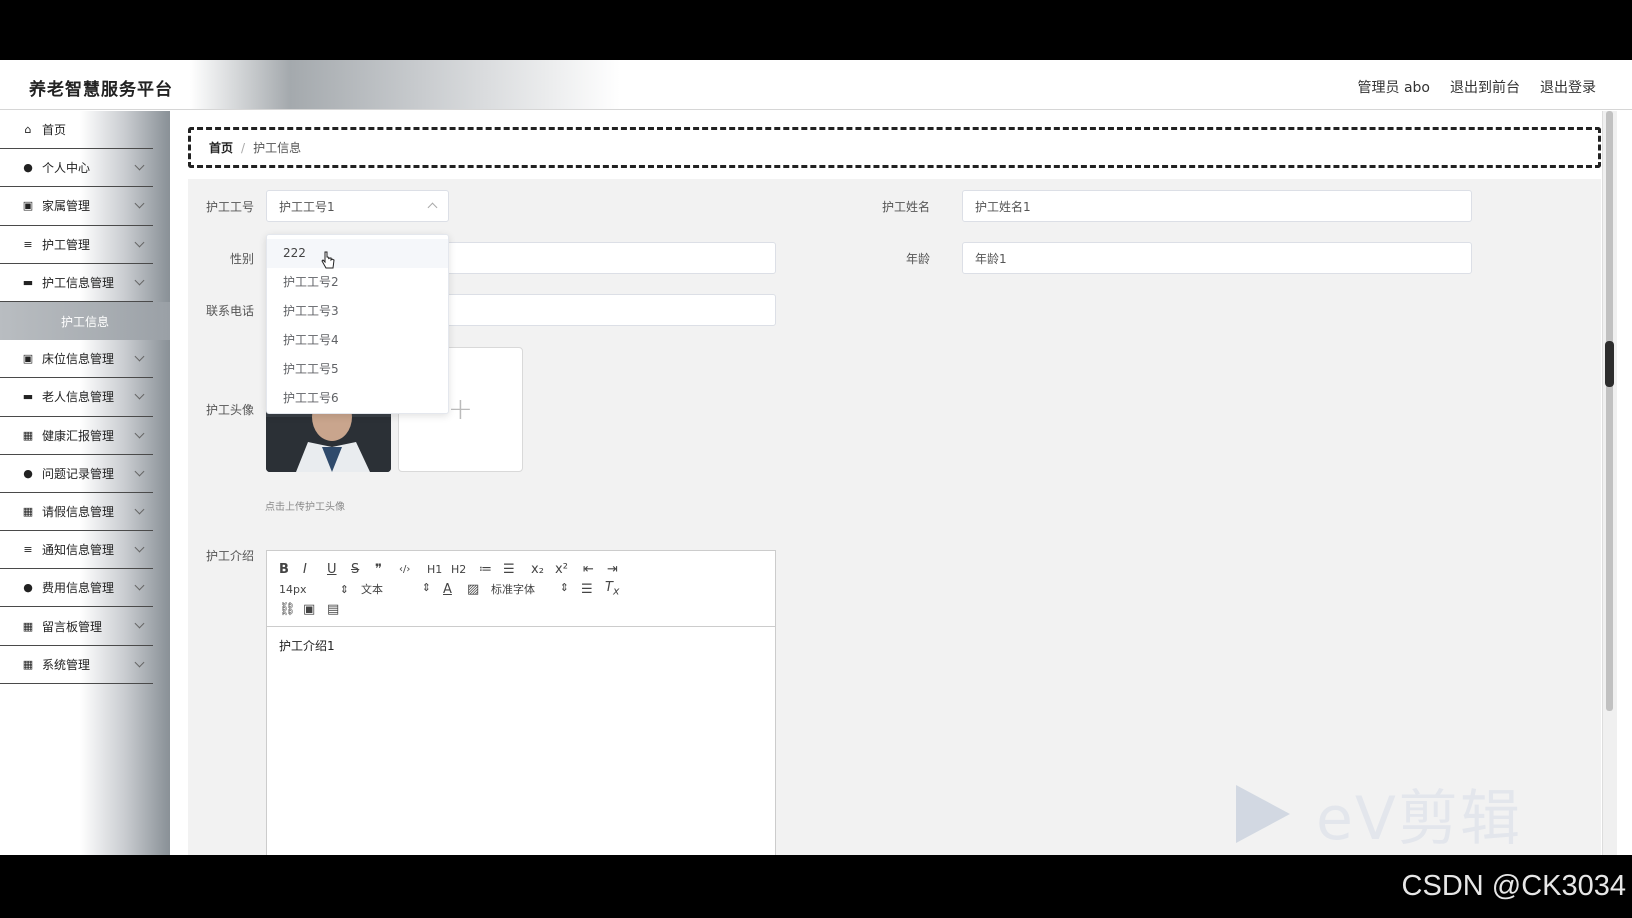 Image resolution: width=1632 pixels, height=918 pixels. What do you see at coordinates (229, 410) in the screenshot?
I see `avatar-label: 护工头像` at bounding box center [229, 410].